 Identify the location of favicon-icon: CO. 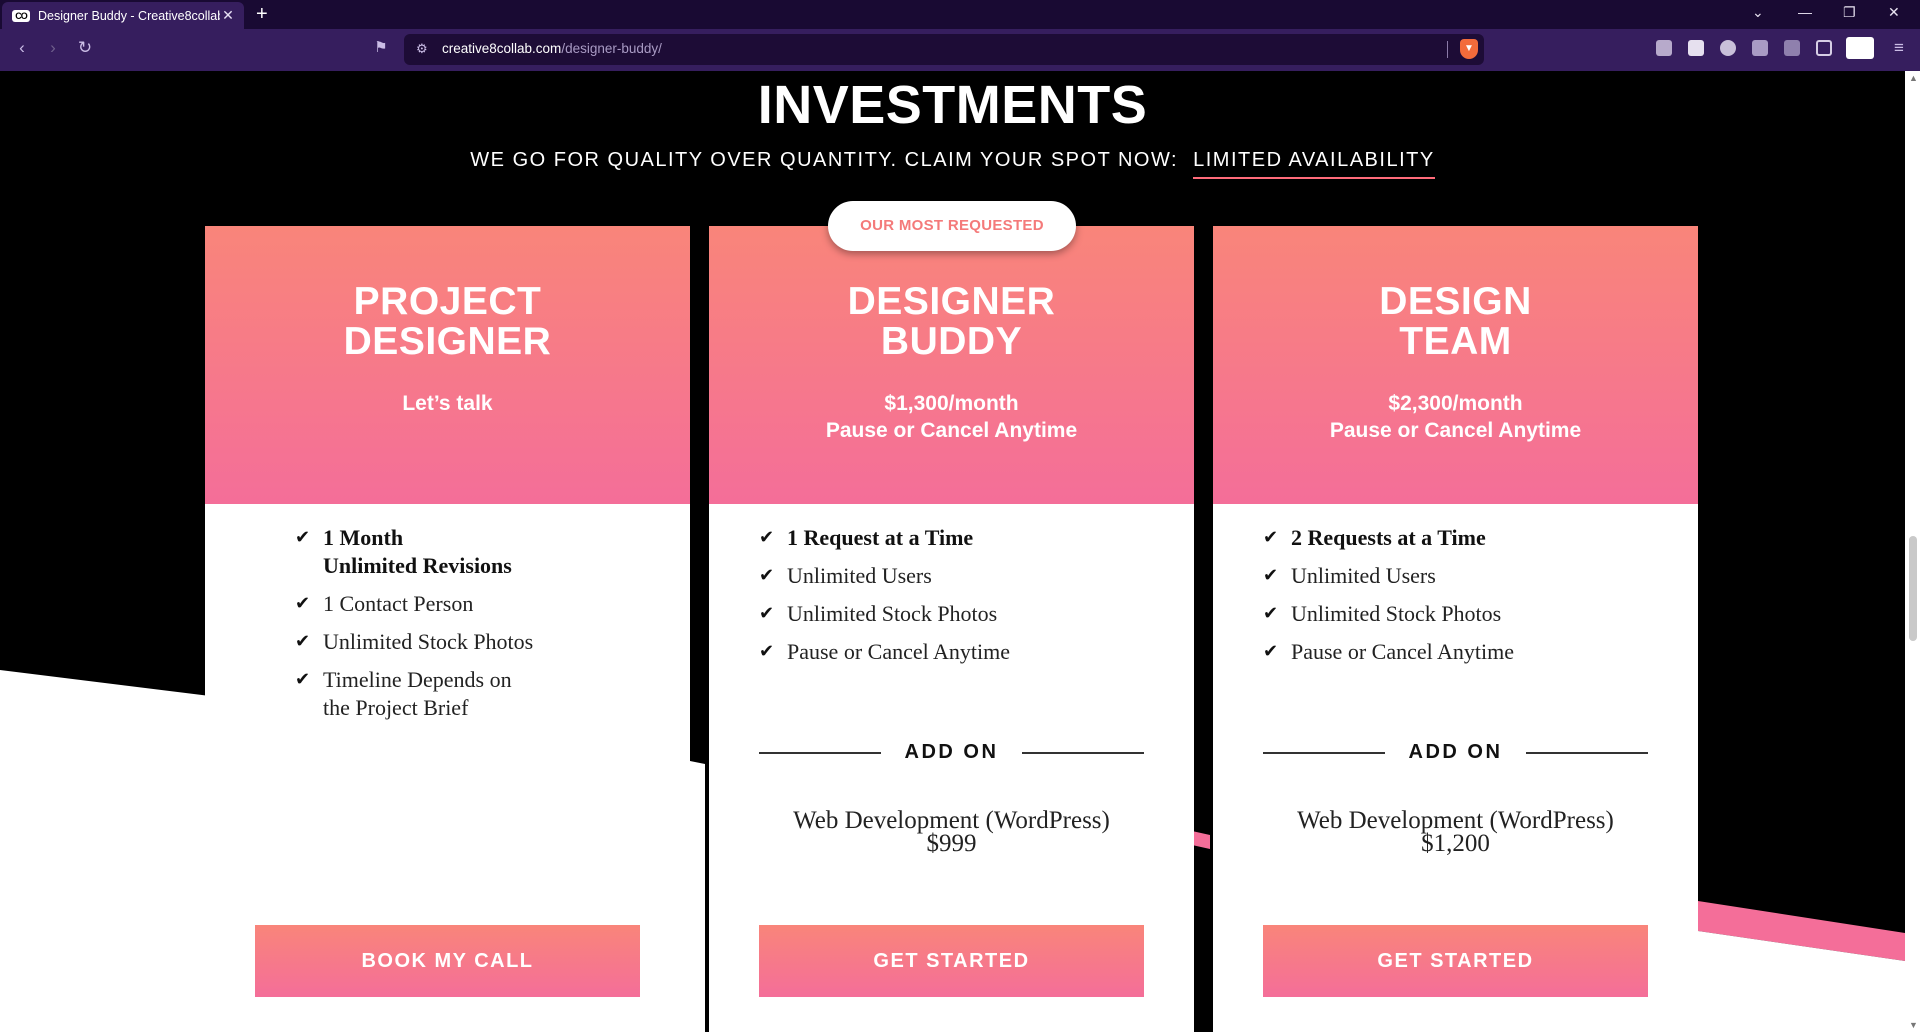
(21, 15).